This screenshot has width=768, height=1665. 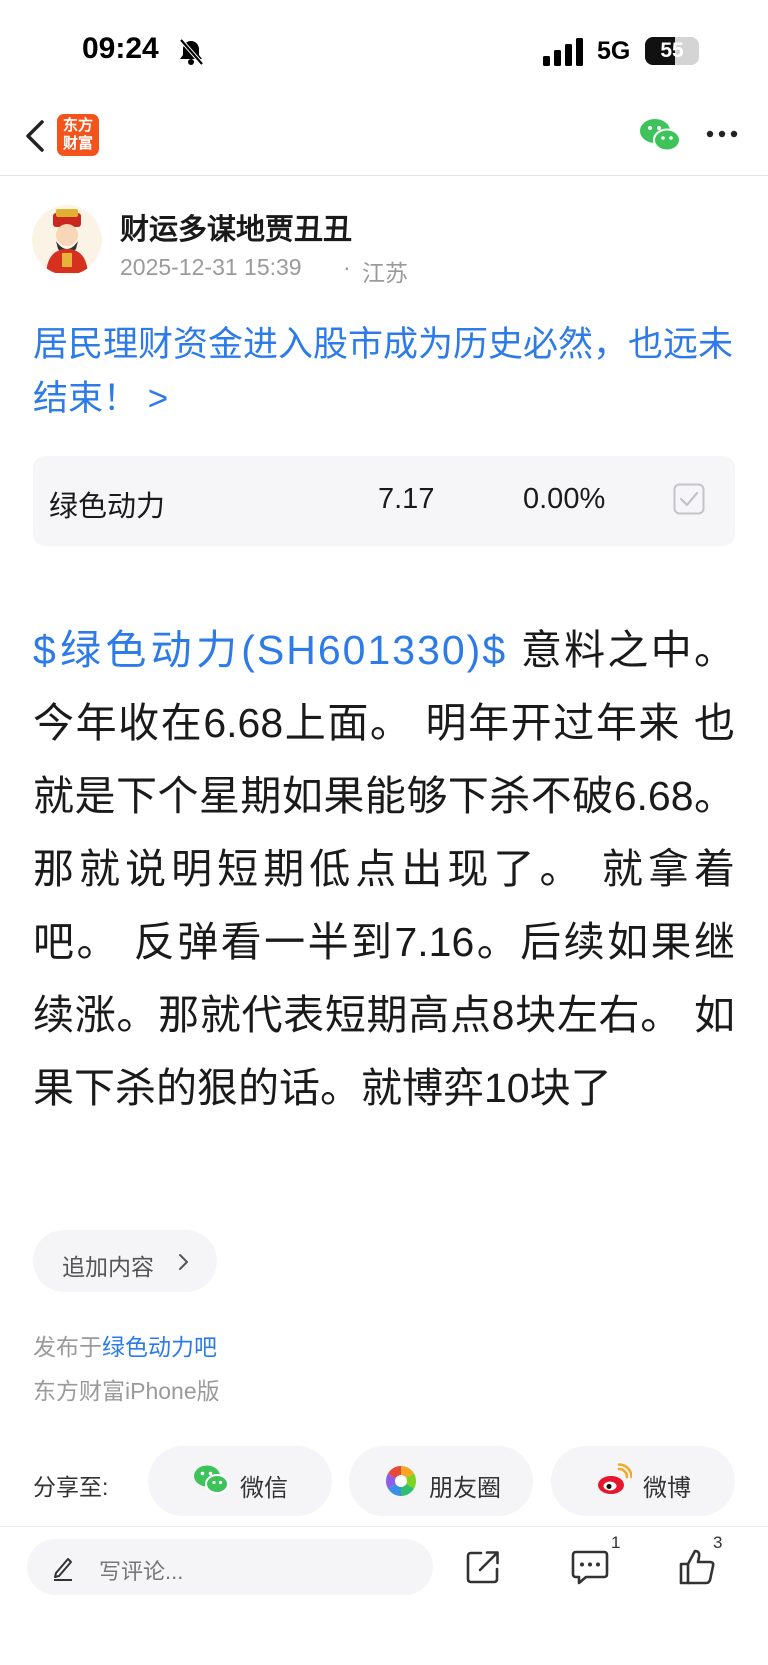 I want to click on back-icon, so click(x=36, y=136).